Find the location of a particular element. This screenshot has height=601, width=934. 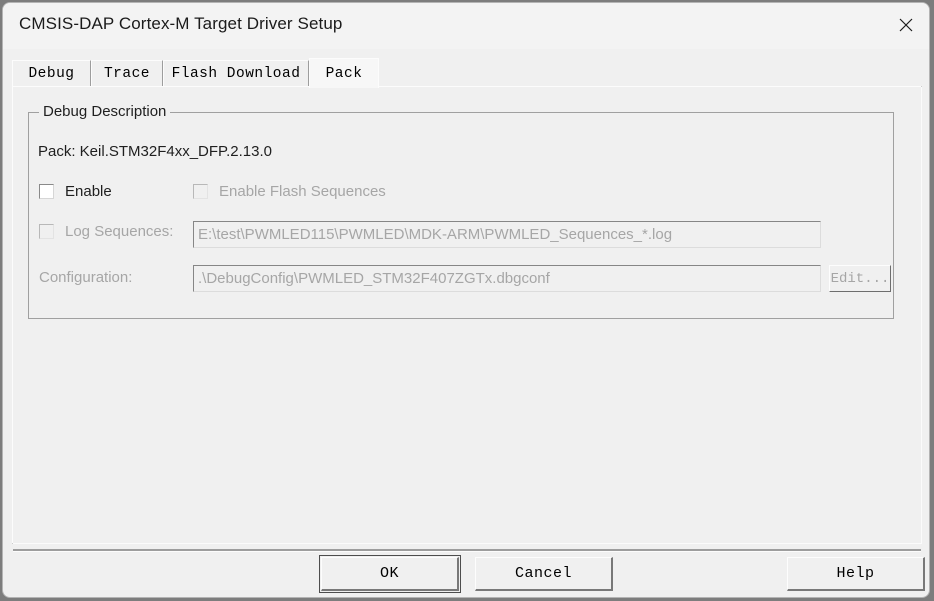

cancel-button-label: Cancel is located at coordinates (543, 573).